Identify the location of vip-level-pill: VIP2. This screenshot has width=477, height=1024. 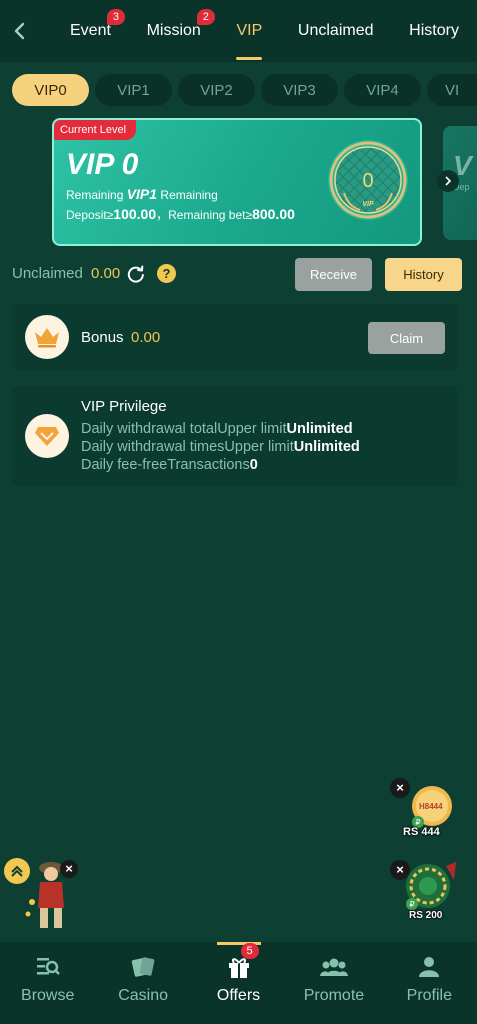
(216, 90).